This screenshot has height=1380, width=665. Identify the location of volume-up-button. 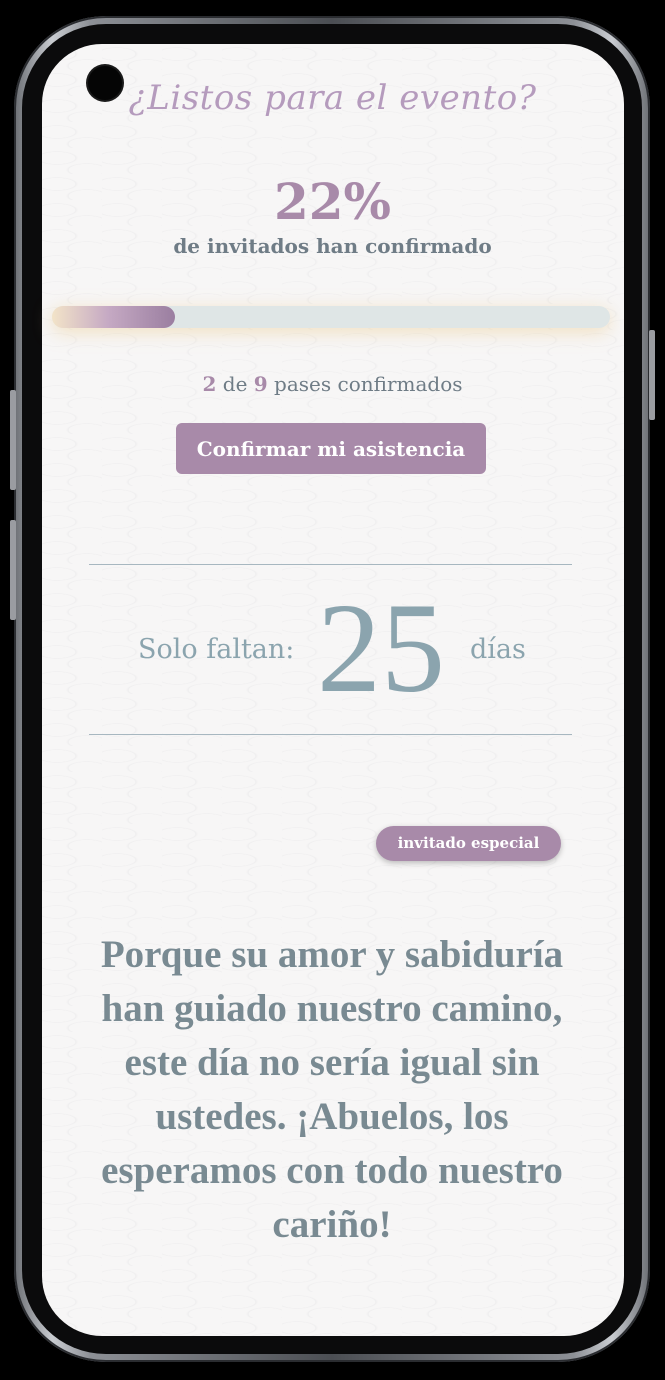
(13, 440).